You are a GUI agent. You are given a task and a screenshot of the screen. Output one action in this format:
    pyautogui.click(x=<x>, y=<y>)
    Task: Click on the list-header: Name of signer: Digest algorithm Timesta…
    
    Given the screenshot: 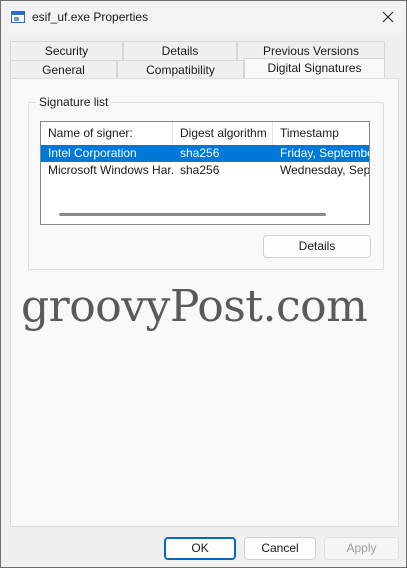 What is the action you would take?
    pyautogui.click(x=205, y=134)
    